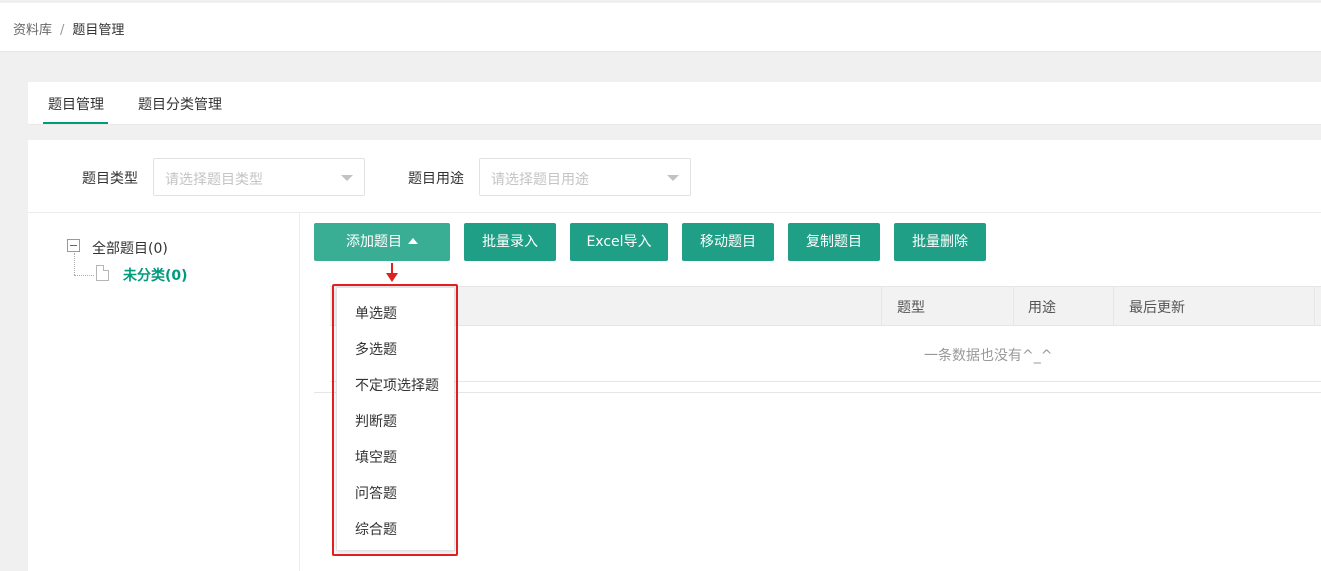  What do you see at coordinates (510, 242) in the screenshot?
I see `batch-entry-button: 批量录入` at bounding box center [510, 242].